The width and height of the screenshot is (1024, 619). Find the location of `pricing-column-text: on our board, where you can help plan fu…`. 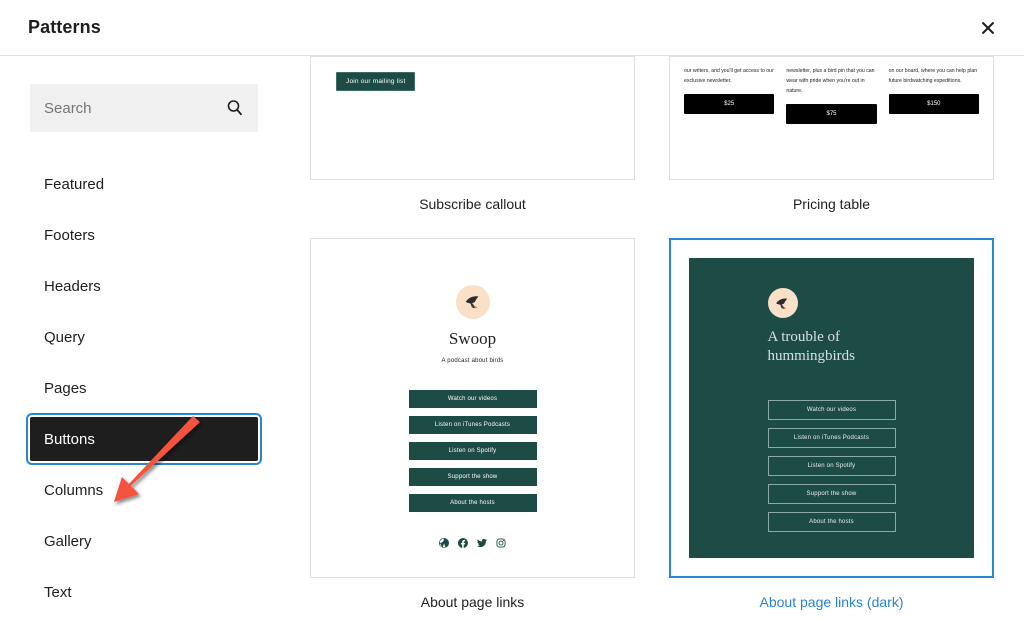

pricing-column-text: on our board, where you can help plan fu… is located at coordinates (933, 76).